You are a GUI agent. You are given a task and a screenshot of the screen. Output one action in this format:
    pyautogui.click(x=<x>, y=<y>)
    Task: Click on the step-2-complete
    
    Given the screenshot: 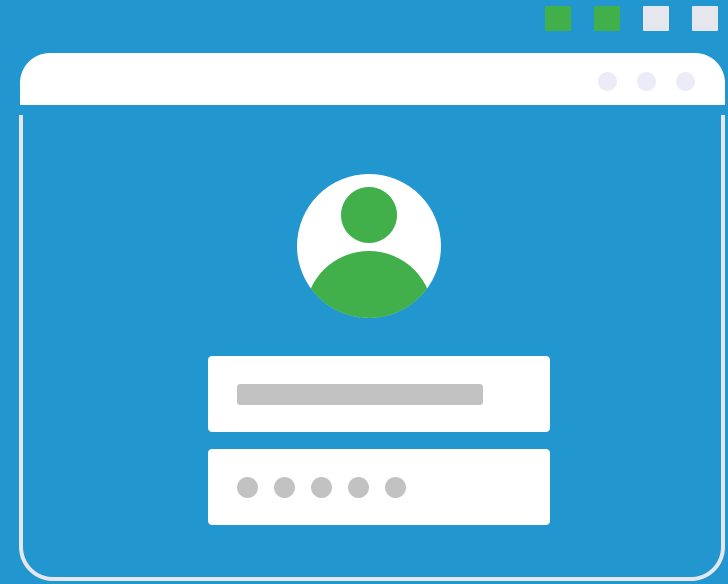 What is the action you would take?
    pyautogui.click(x=607, y=18)
    